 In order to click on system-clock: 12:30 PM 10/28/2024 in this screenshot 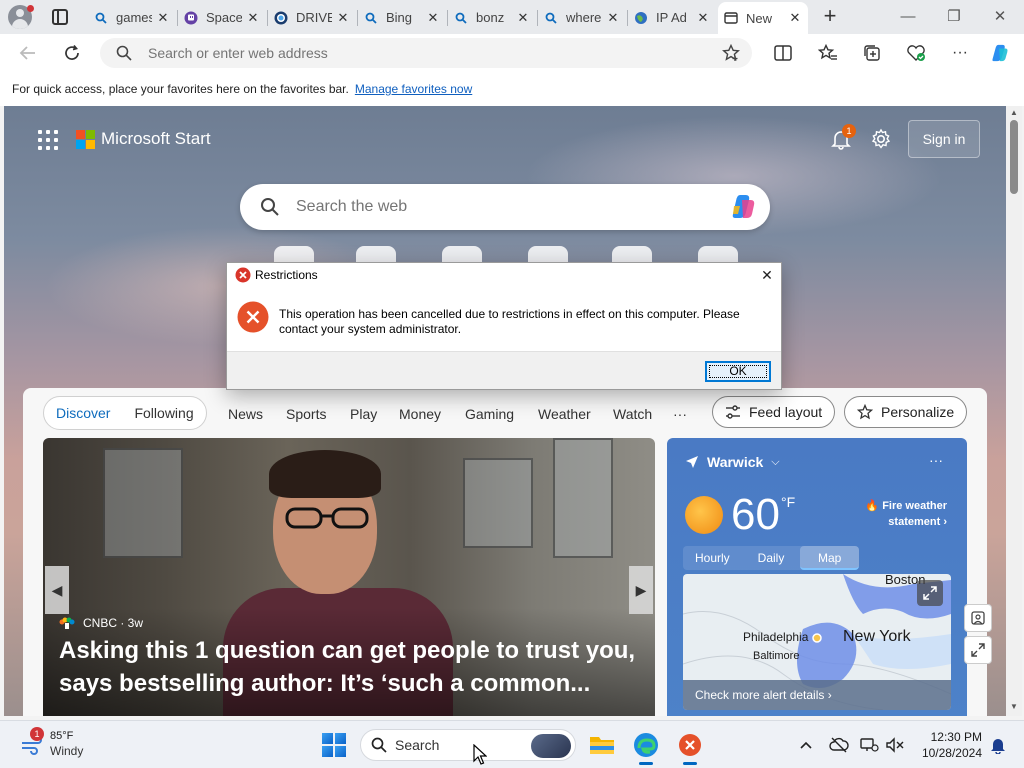, I will do `click(950, 745)`.